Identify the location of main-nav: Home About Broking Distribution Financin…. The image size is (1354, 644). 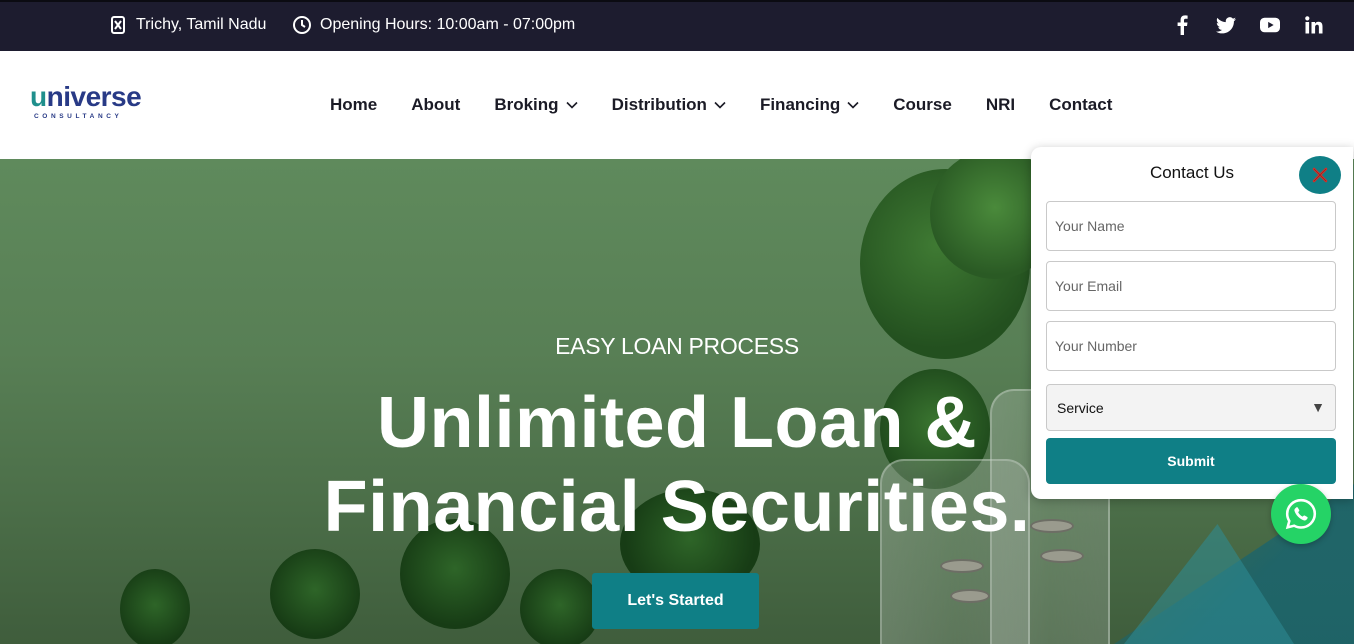
(738, 105).